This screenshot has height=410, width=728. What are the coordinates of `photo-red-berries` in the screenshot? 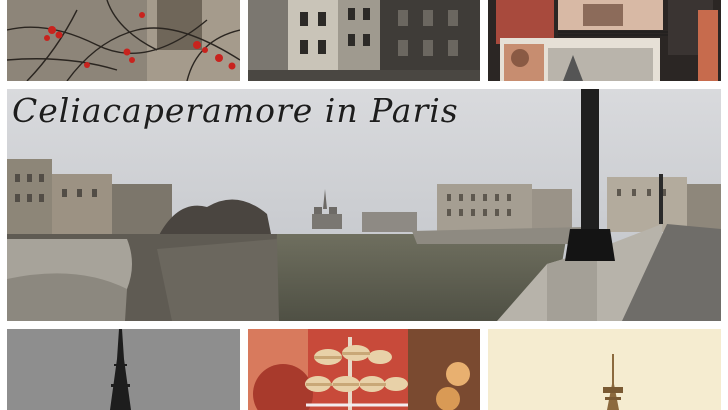 It's located at (123, 40).